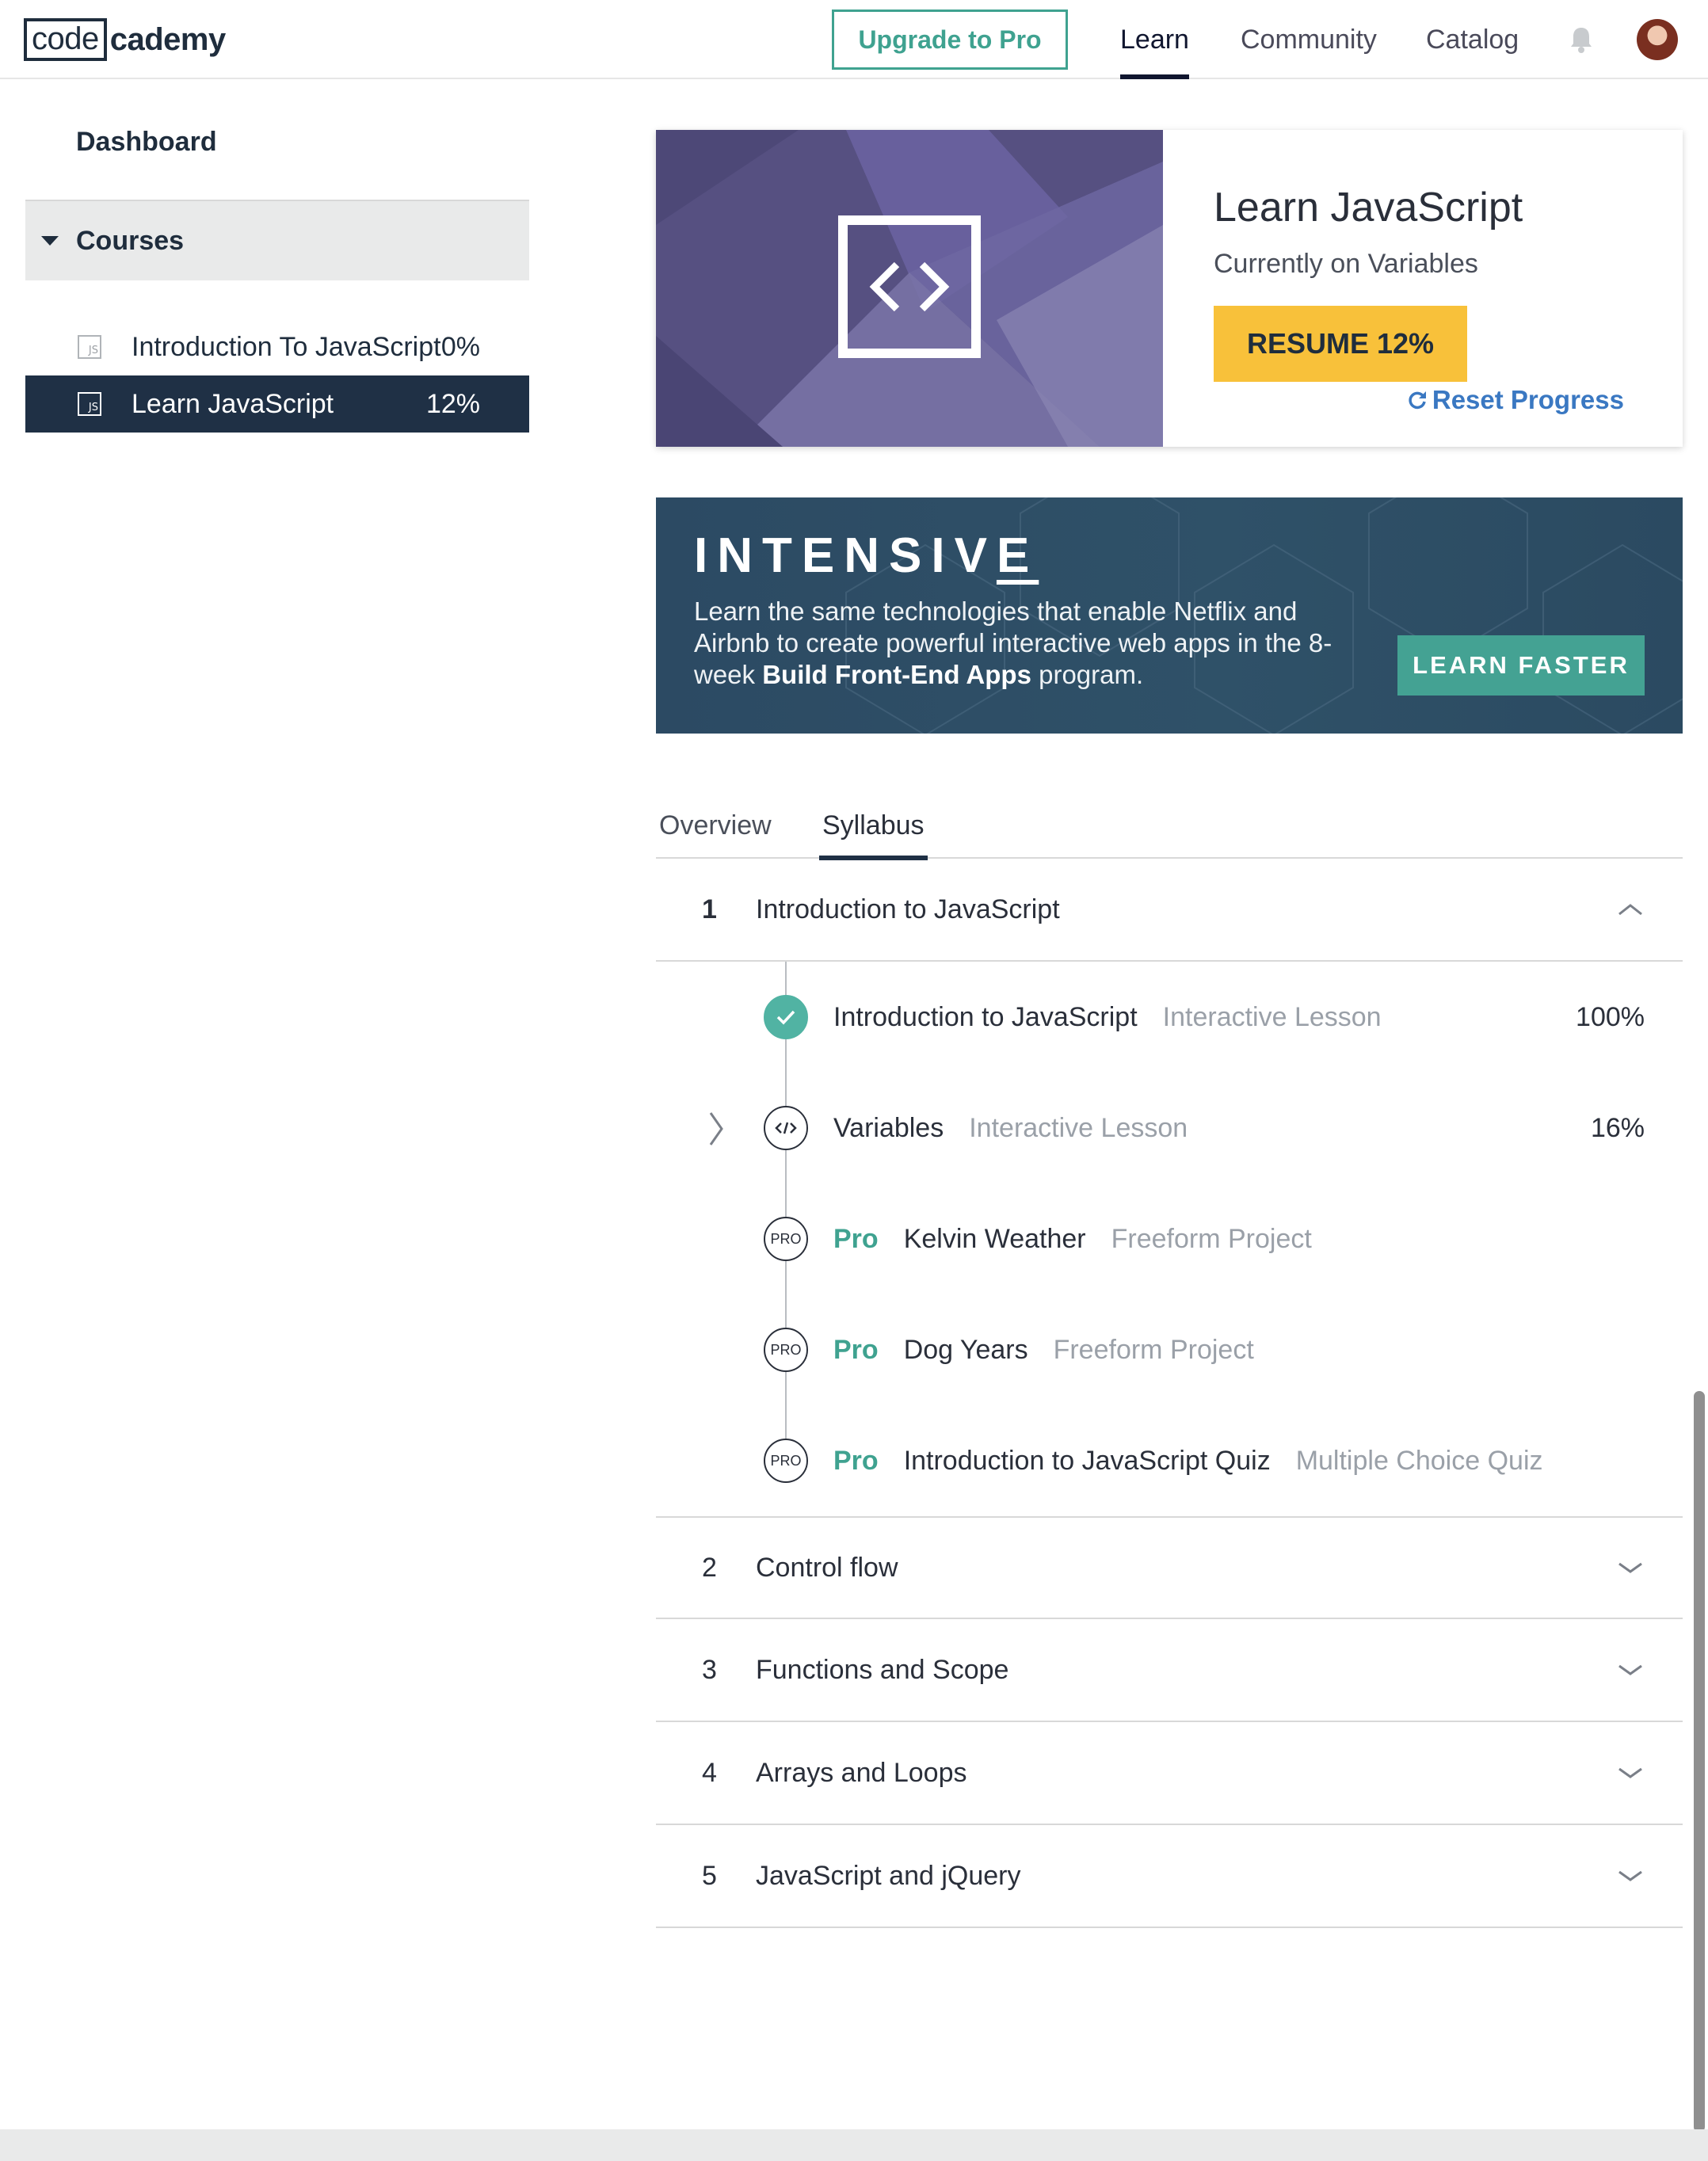 Image resolution: width=1708 pixels, height=2161 pixels. Describe the element at coordinates (1170, 1876) in the screenshot. I see `syllabus-unit-5: 5 JavaScript and jQuery` at that location.